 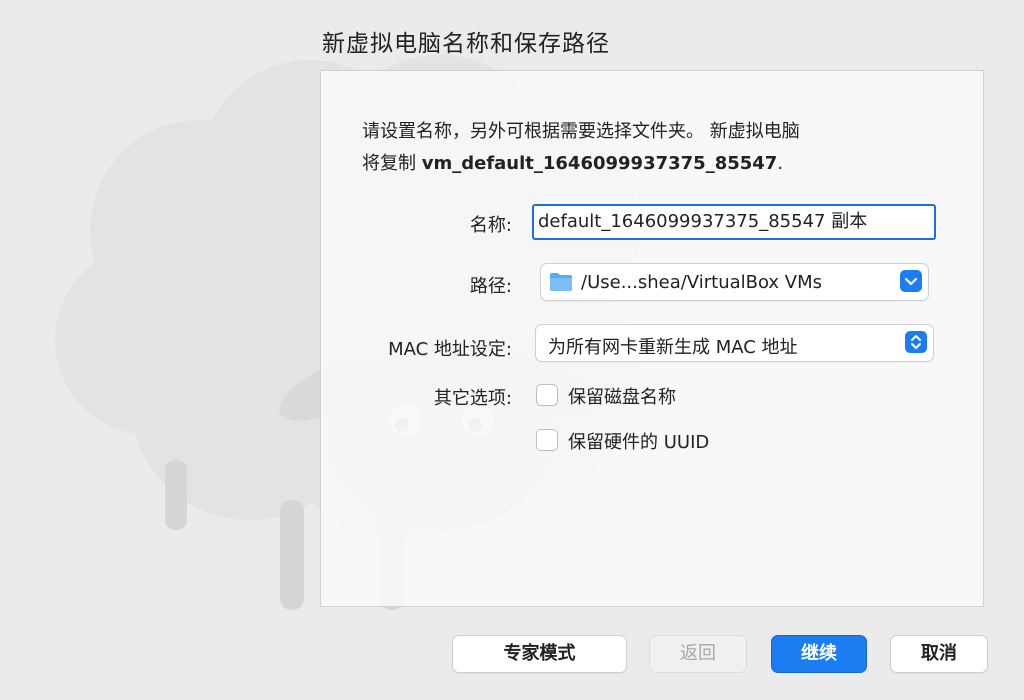 What do you see at coordinates (450, 349) in the screenshot?
I see `mac-label: MAC 地址设定:` at bounding box center [450, 349].